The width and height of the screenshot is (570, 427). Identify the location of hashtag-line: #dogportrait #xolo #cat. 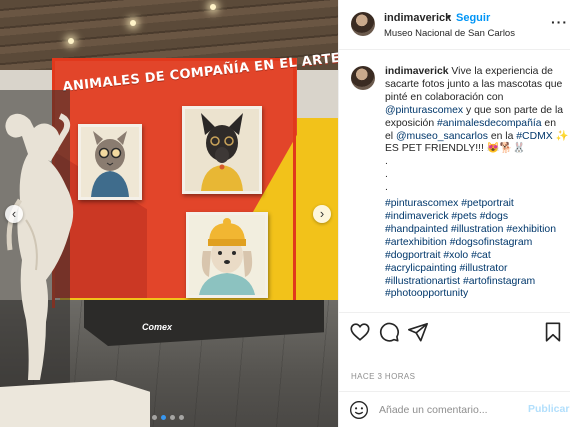
(476, 256).